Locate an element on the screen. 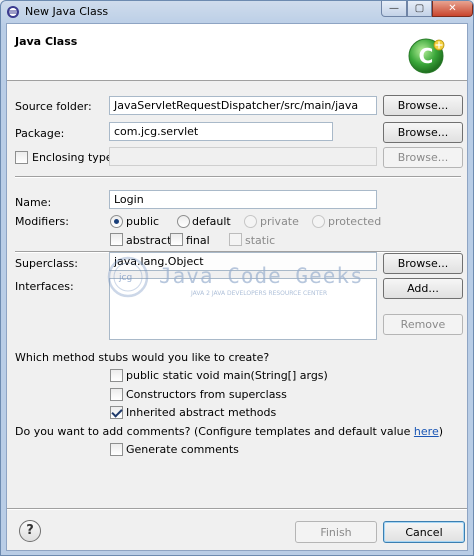  close-button: ✕ is located at coordinates (452, 9).